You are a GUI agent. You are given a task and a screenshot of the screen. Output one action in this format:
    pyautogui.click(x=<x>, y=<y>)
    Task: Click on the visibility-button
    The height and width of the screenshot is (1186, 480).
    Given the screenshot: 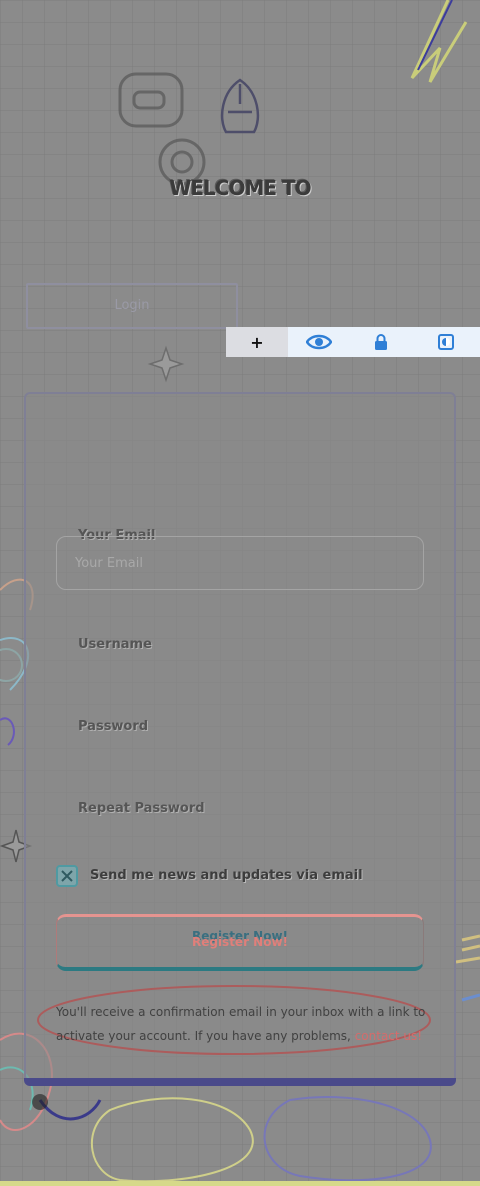 What is the action you would take?
    pyautogui.click(x=319, y=342)
    